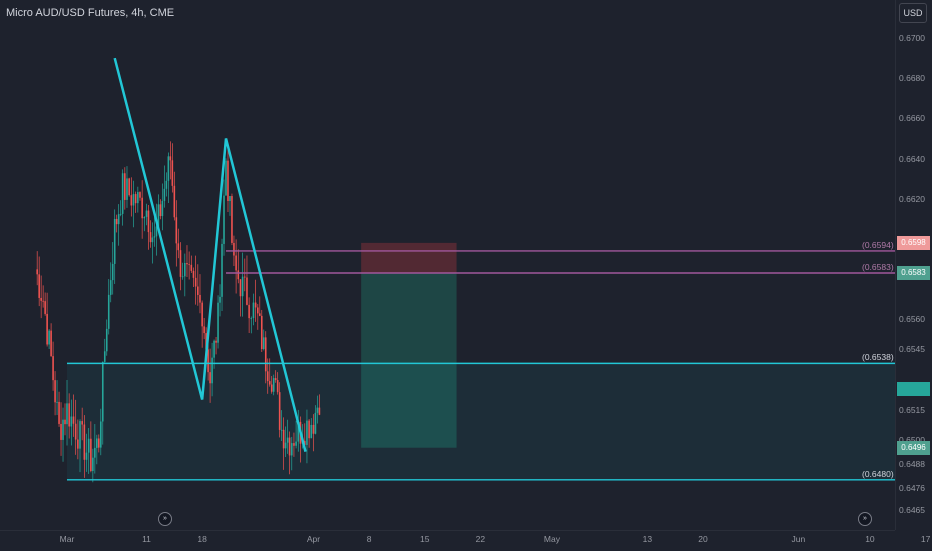 This screenshot has width=932, height=551. What do you see at coordinates (912, 78) in the screenshot?
I see `price-tick-label: 0.6680` at bounding box center [912, 78].